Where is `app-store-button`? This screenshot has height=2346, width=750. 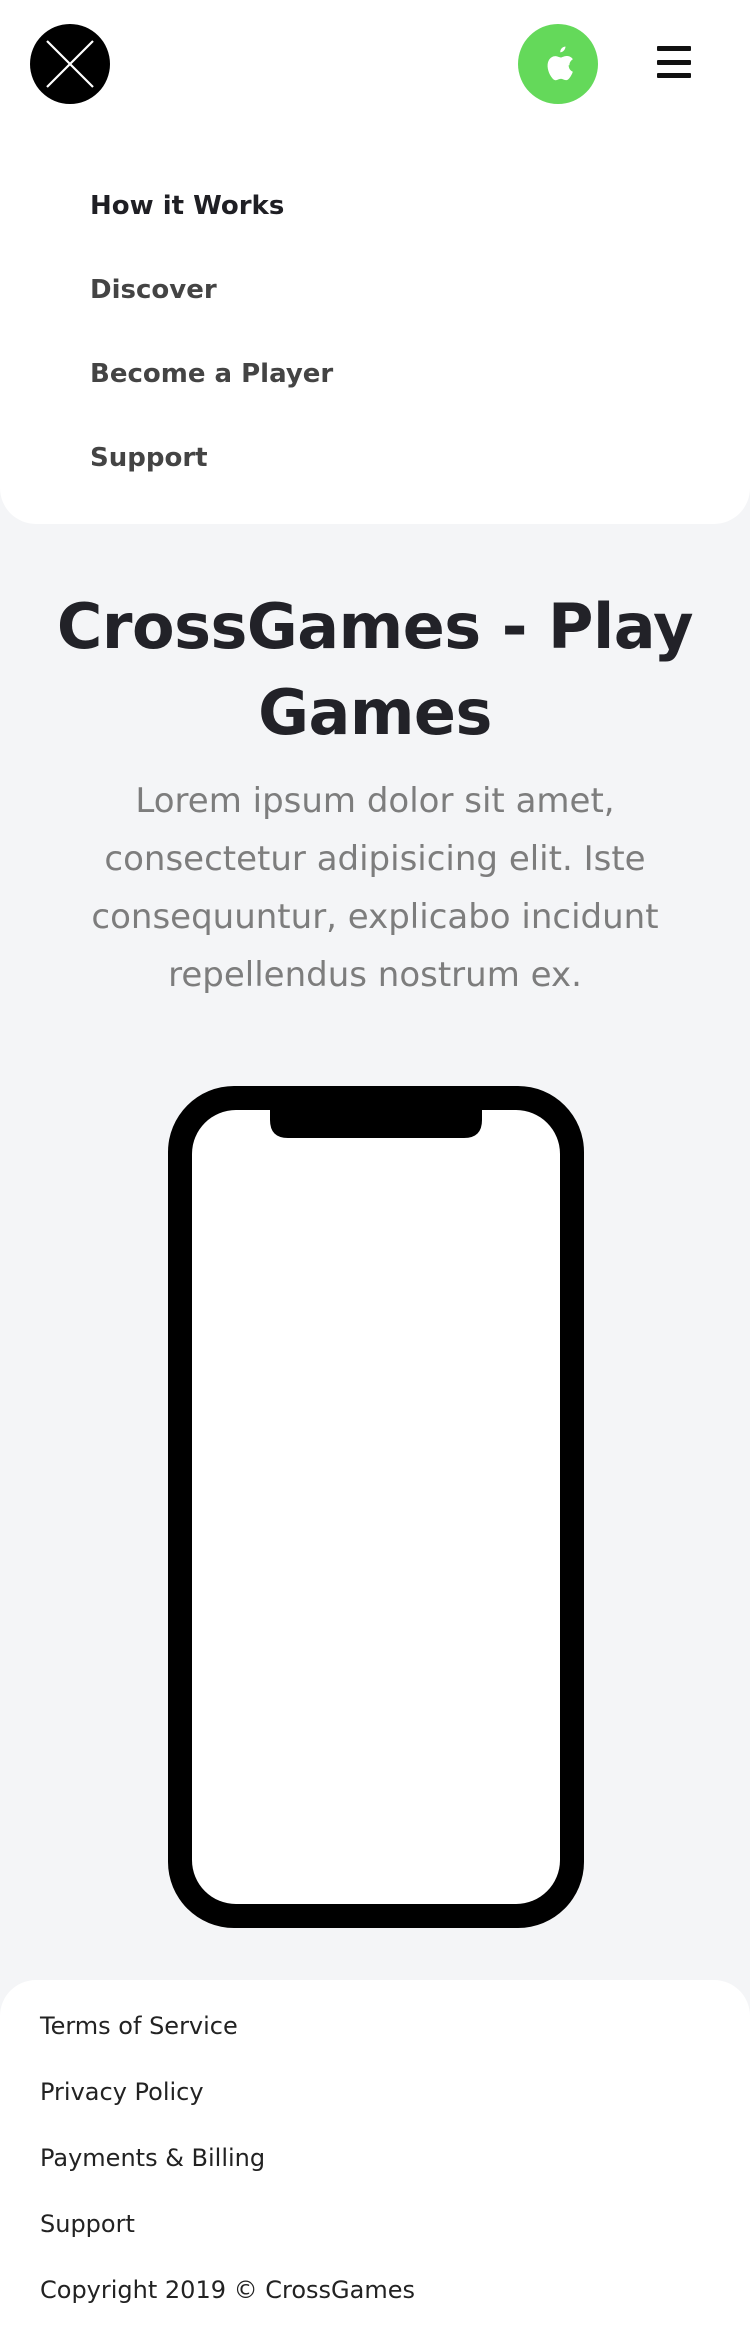 app-store-button is located at coordinates (558, 64).